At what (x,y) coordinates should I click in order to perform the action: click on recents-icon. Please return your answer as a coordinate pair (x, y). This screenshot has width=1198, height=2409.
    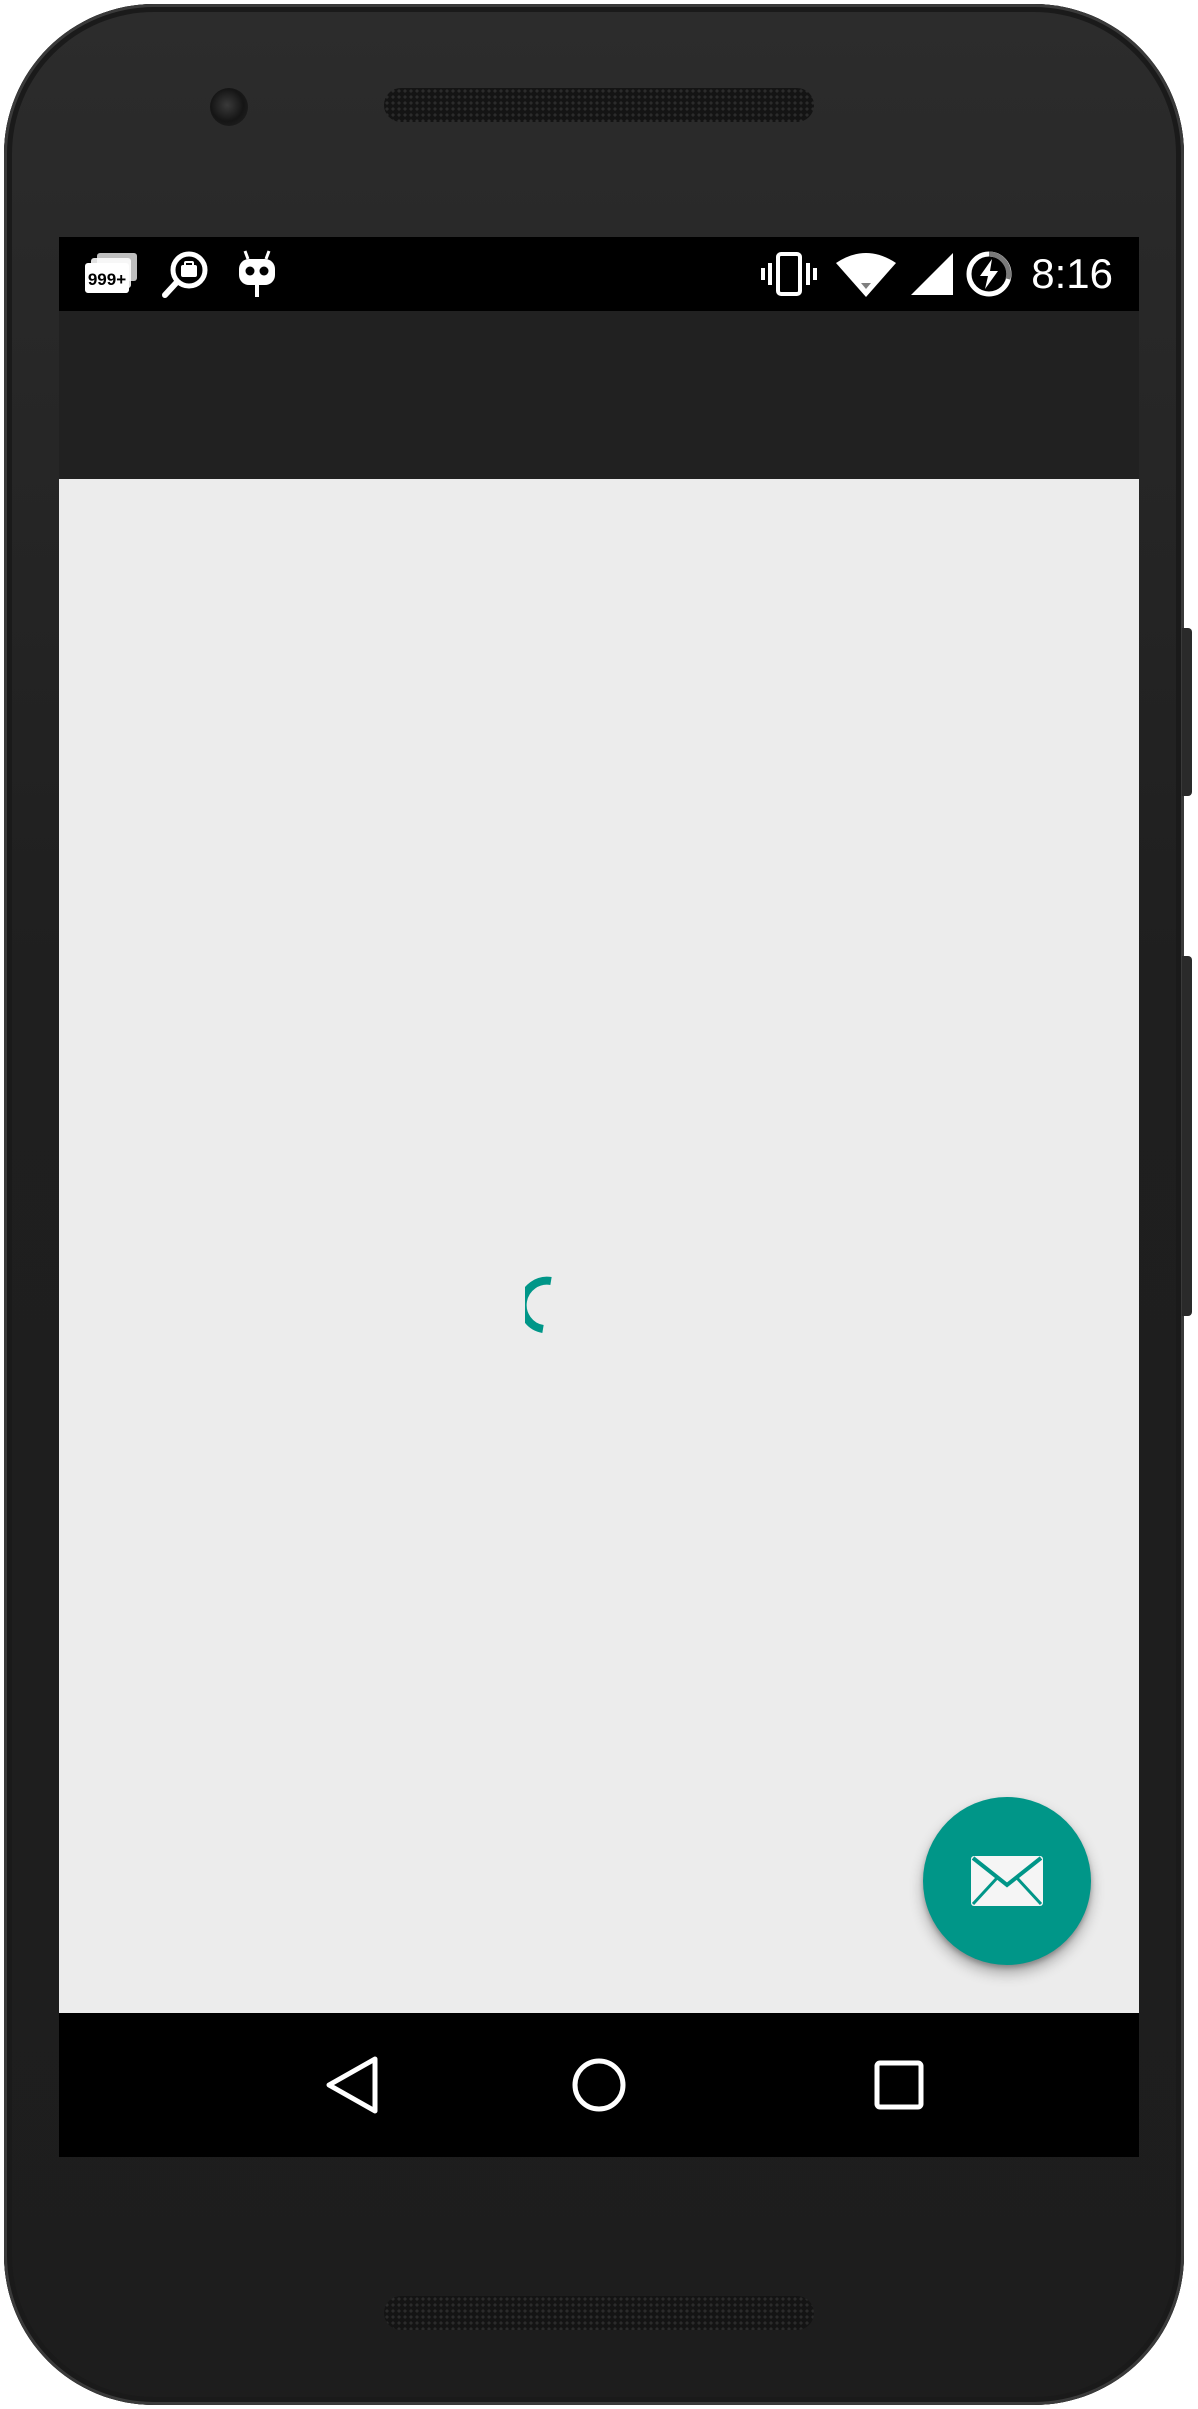
    Looking at the image, I should click on (899, 2085).